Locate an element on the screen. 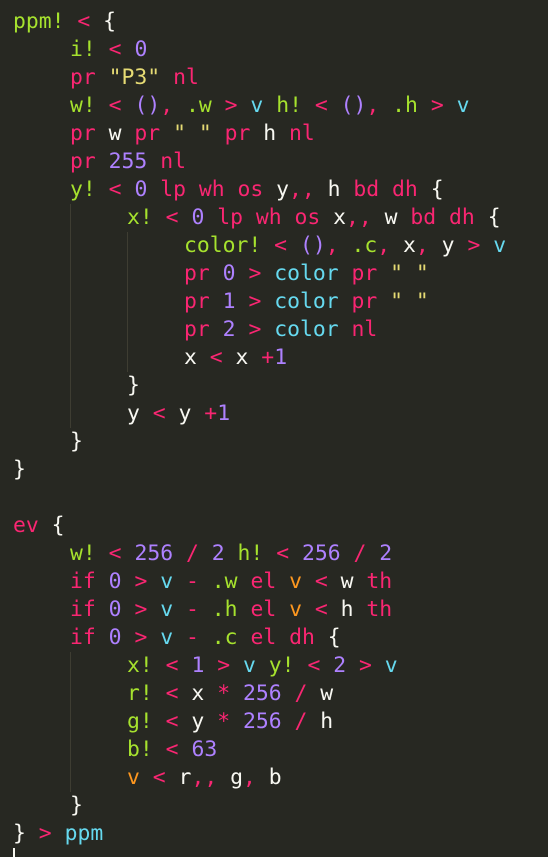 The height and width of the screenshot is (857, 548). code-line: x! < 0 lp wh os x,, w bd dh { is located at coordinates (280, 218).